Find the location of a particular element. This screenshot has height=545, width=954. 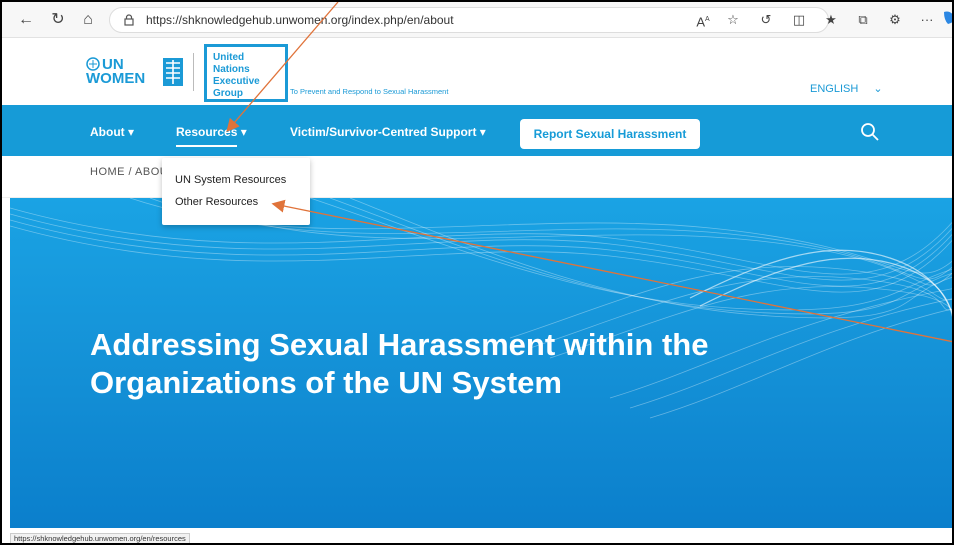

un-women-logo: UN WOMEN is located at coordinates (136, 72).